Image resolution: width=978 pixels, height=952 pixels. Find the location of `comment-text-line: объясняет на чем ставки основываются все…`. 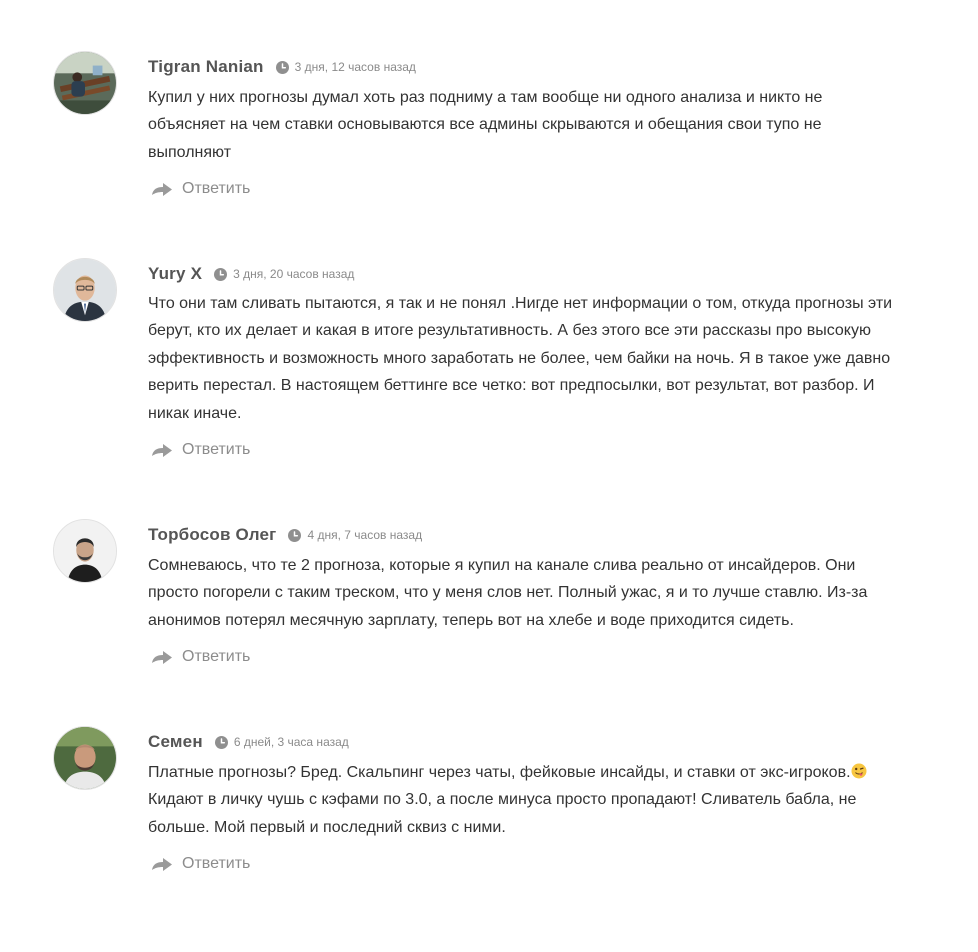

comment-text-line: объясняет на чем ставки основываются все… is located at coordinates (485, 125).